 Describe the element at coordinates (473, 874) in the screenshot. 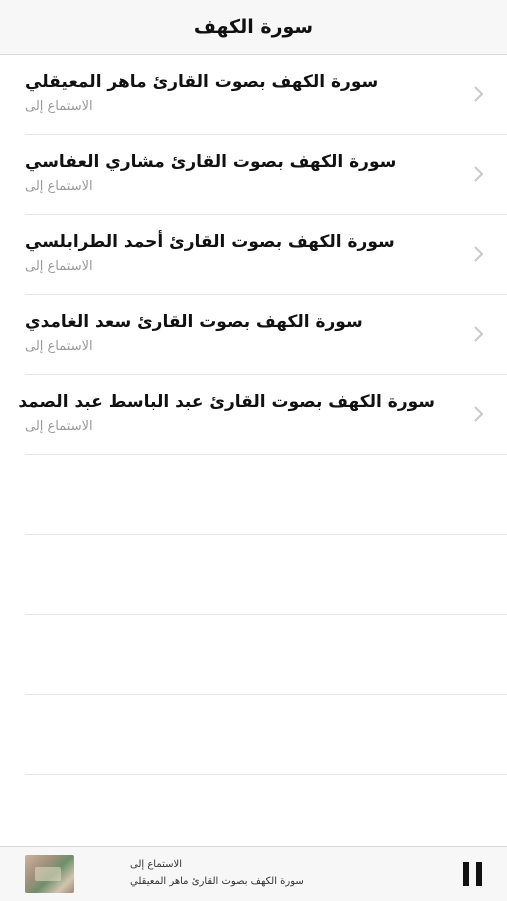

I see `pause-icon` at that location.